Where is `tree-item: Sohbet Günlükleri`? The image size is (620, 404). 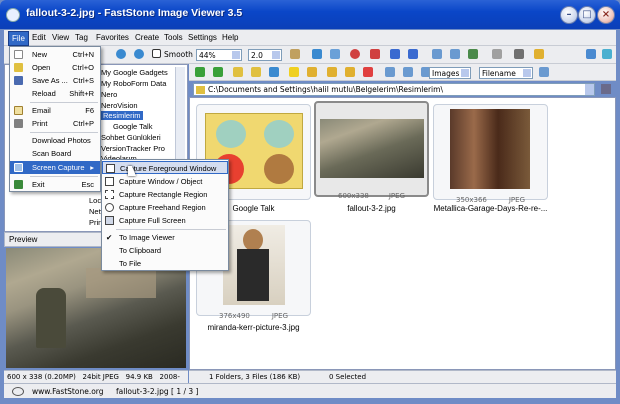 tree-item: Sohbet Günlükleri is located at coordinates (131, 137).